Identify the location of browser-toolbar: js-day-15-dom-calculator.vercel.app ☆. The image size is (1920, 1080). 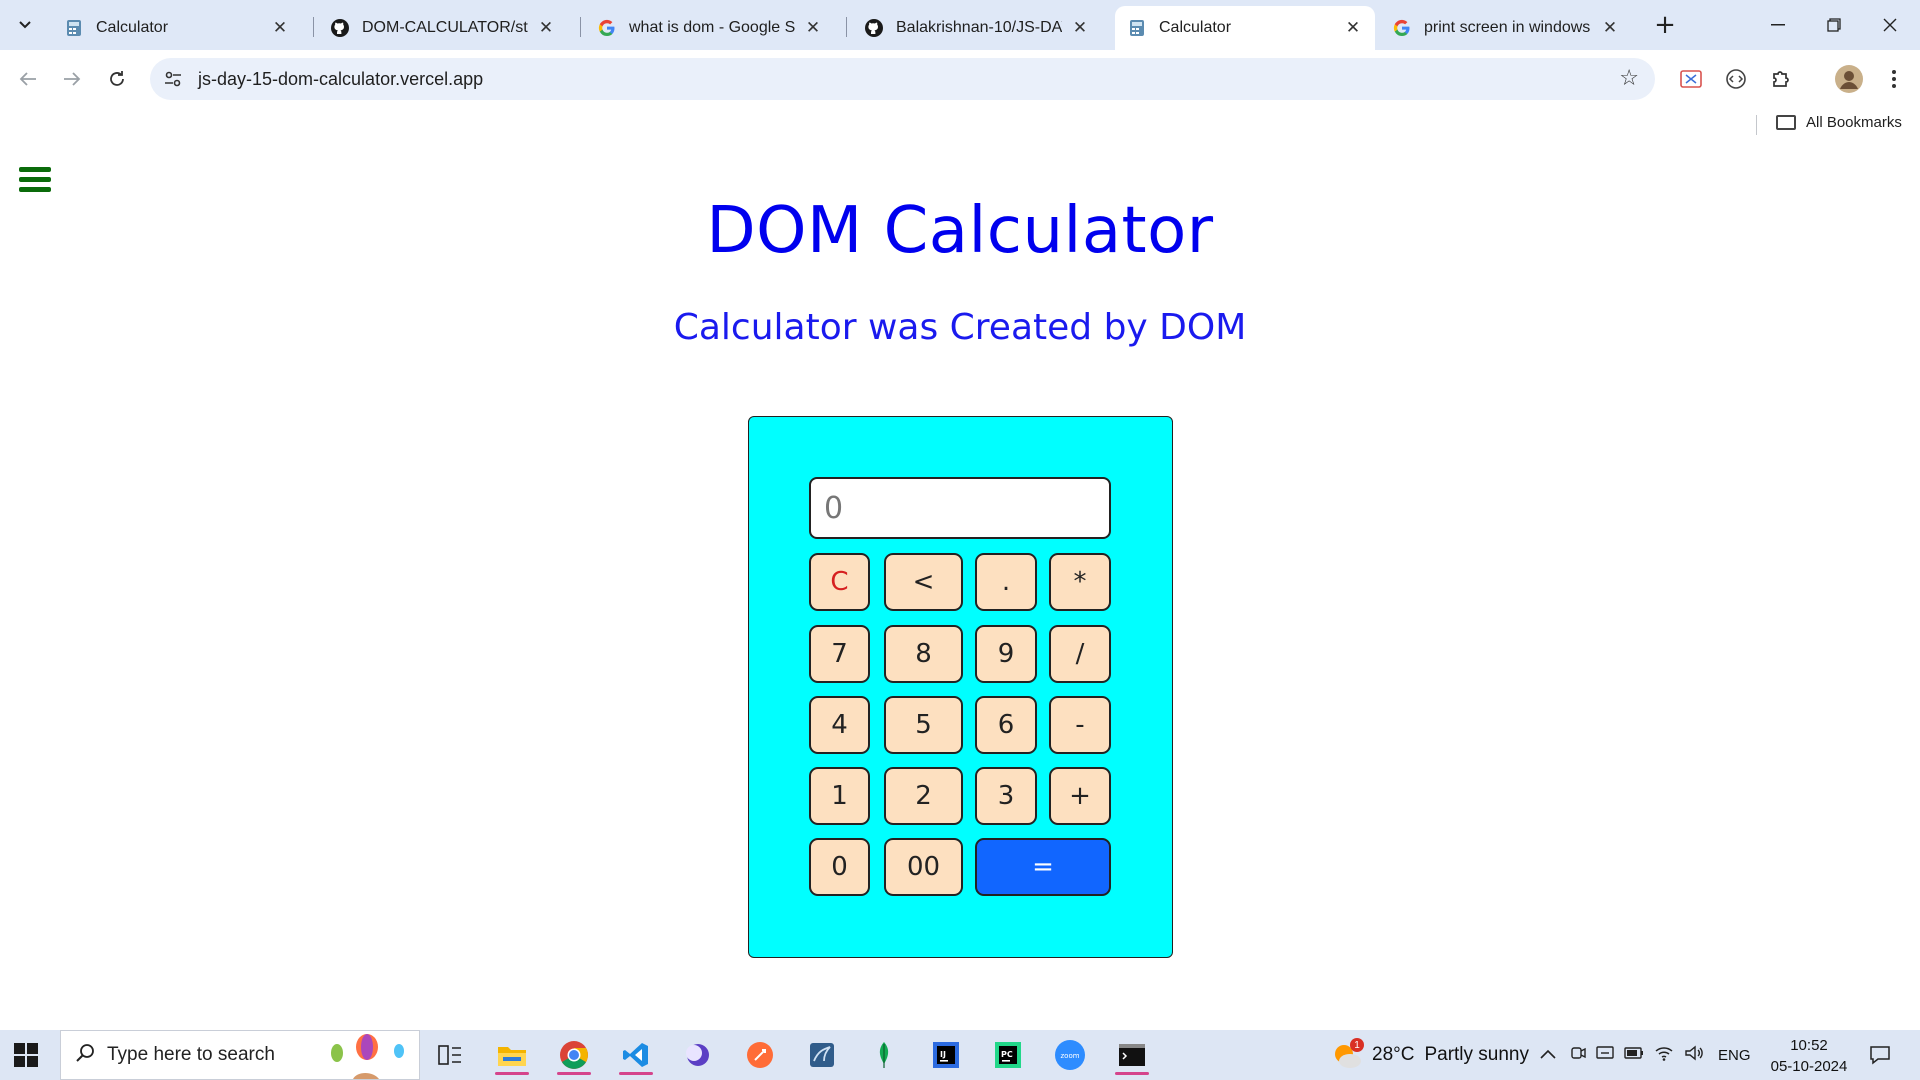
(960, 79).